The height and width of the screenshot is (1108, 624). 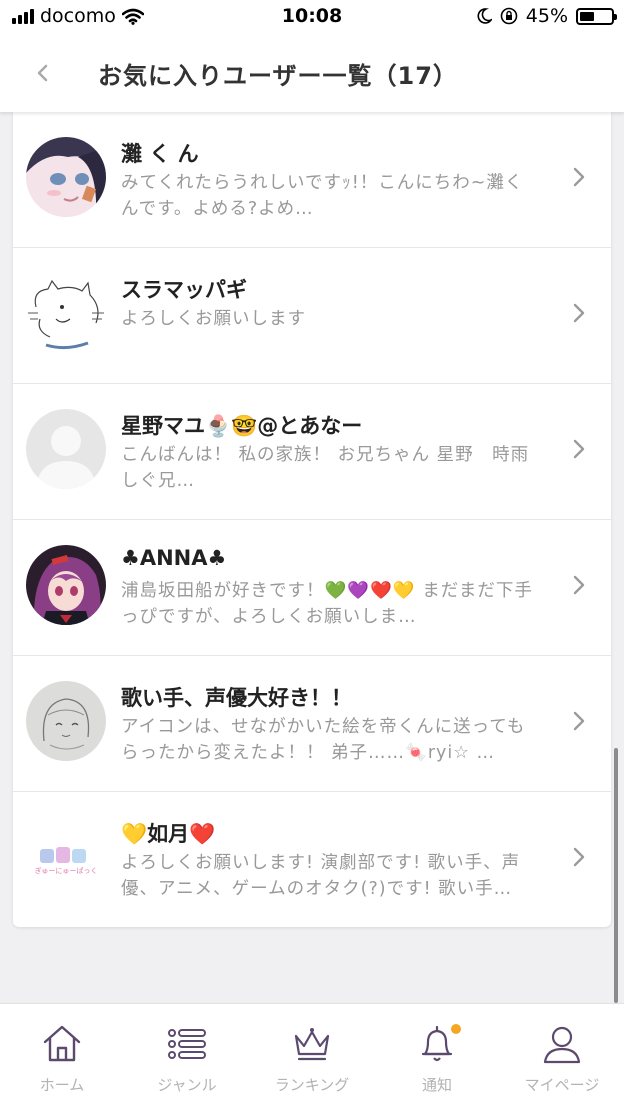 I want to click on nav-bar: お気に入りユーザー一覧（17）, so click(x=312, y=73).